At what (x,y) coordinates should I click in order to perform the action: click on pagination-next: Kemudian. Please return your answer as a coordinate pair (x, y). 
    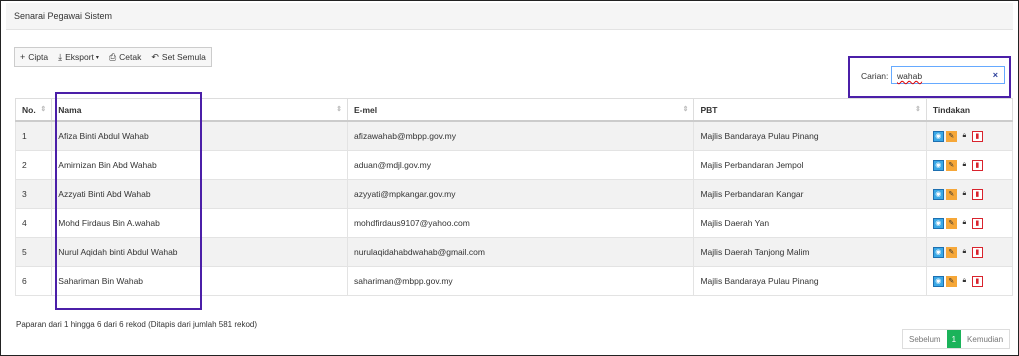
    Looking at the image, I should click on (985, 339).